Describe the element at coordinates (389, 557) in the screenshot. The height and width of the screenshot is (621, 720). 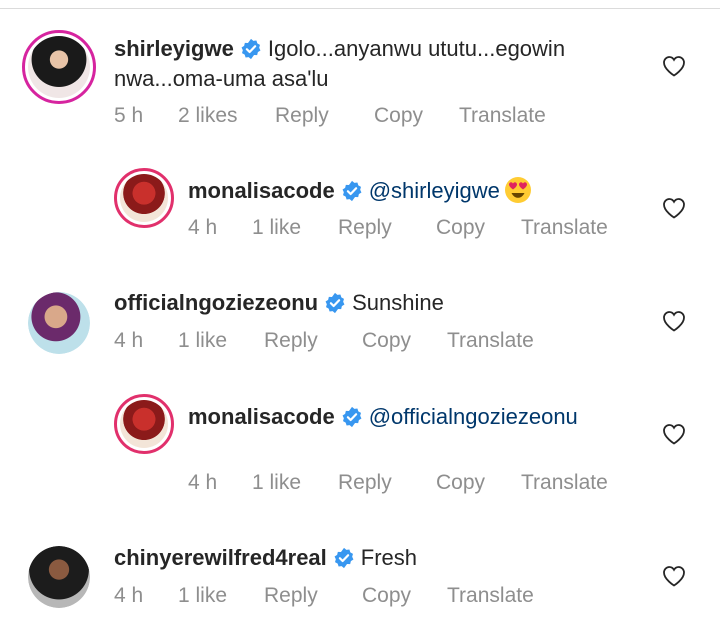
I see `comment-text: Fresh` at that location.